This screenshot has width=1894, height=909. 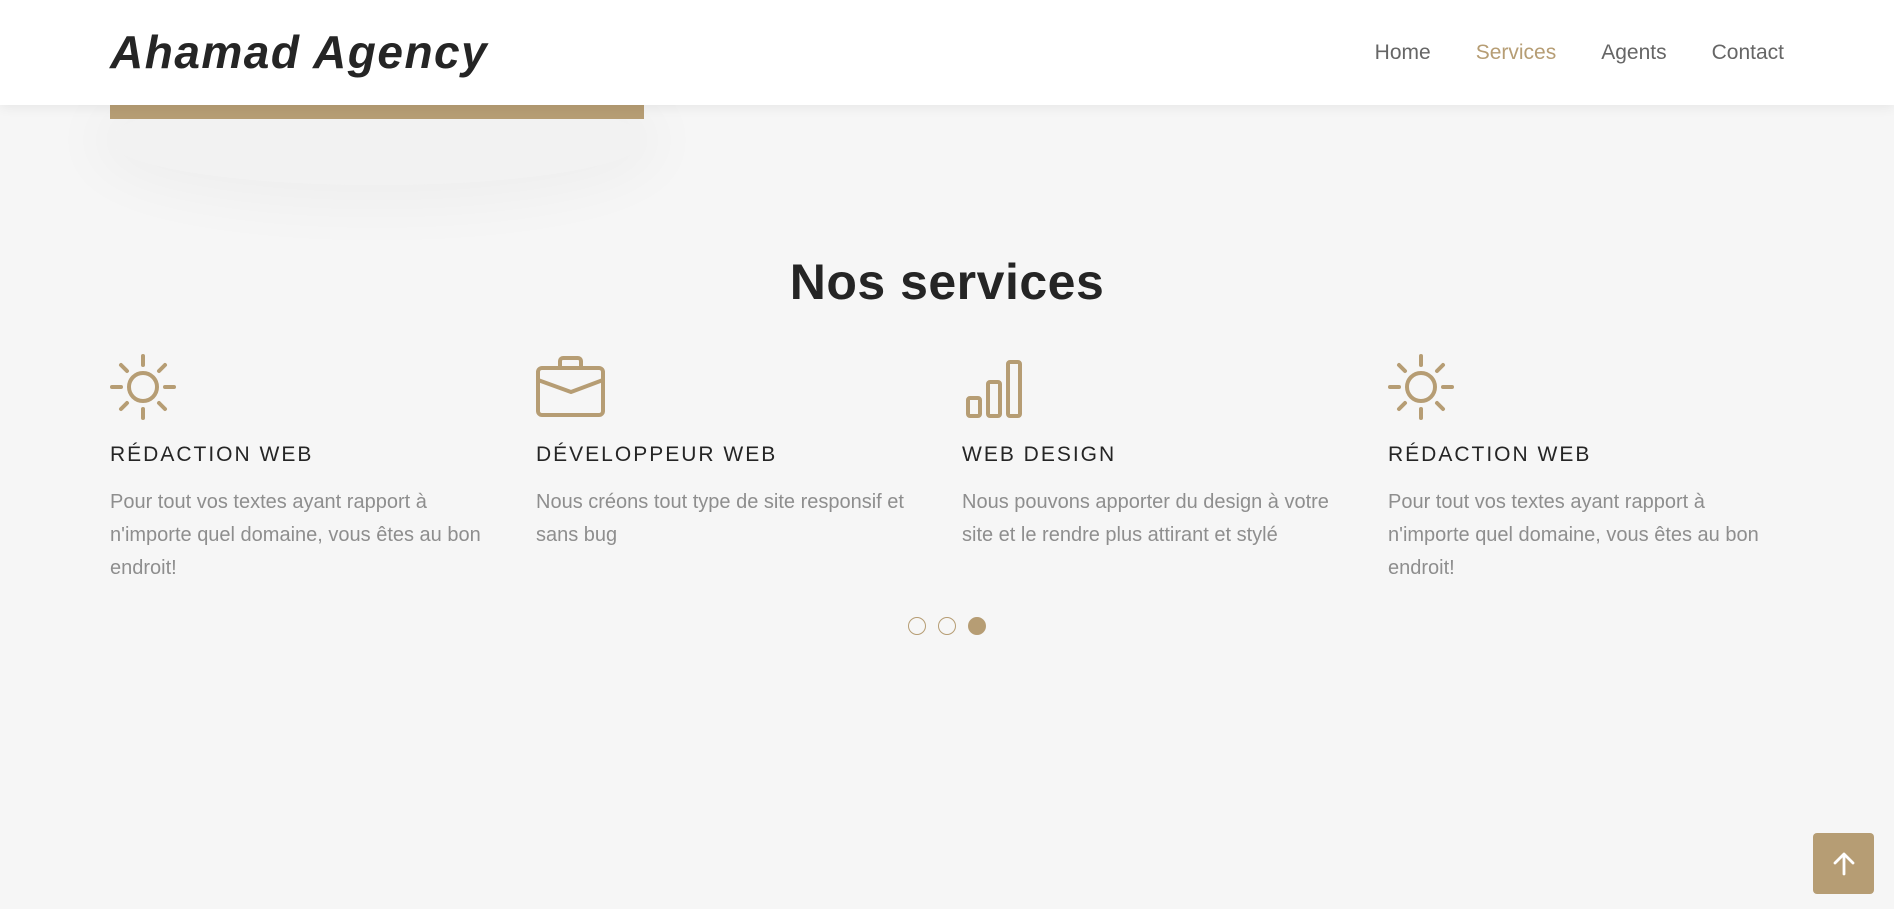 What do you see at coordinates (1039, 454) in the screenshot?
I see `service-title: WEB DESIGN` at bounding box center [1039, 454].